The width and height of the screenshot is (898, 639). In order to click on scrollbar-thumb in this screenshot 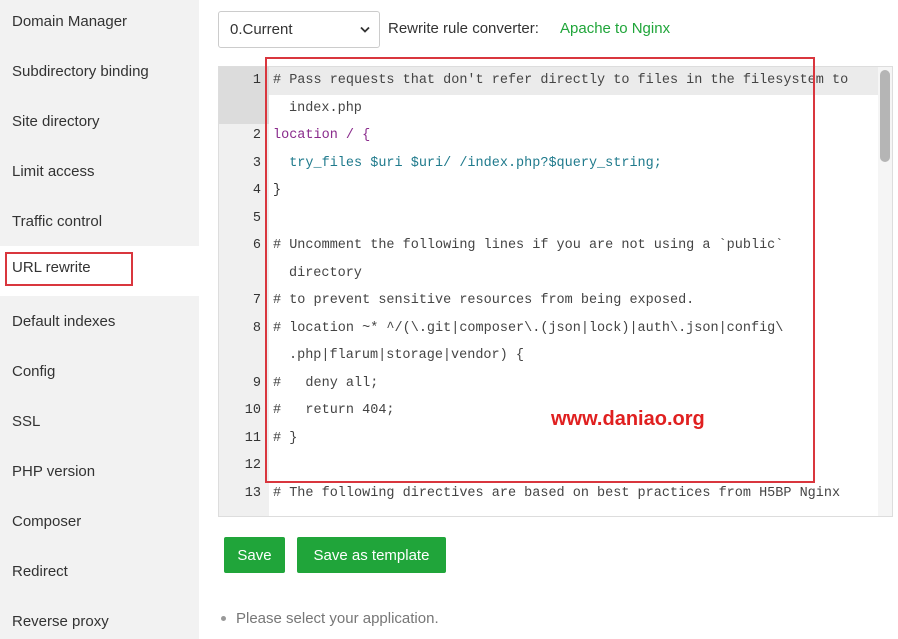, I will do `click(885, 116)`.